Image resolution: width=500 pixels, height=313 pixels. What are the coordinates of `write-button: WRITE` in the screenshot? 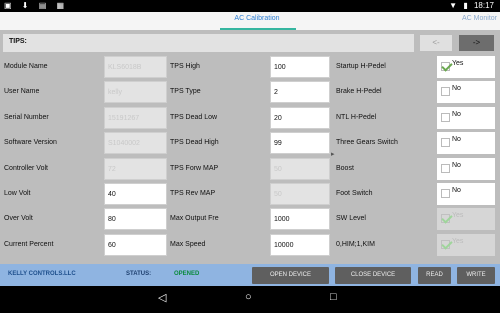 It's located at (476, 275).